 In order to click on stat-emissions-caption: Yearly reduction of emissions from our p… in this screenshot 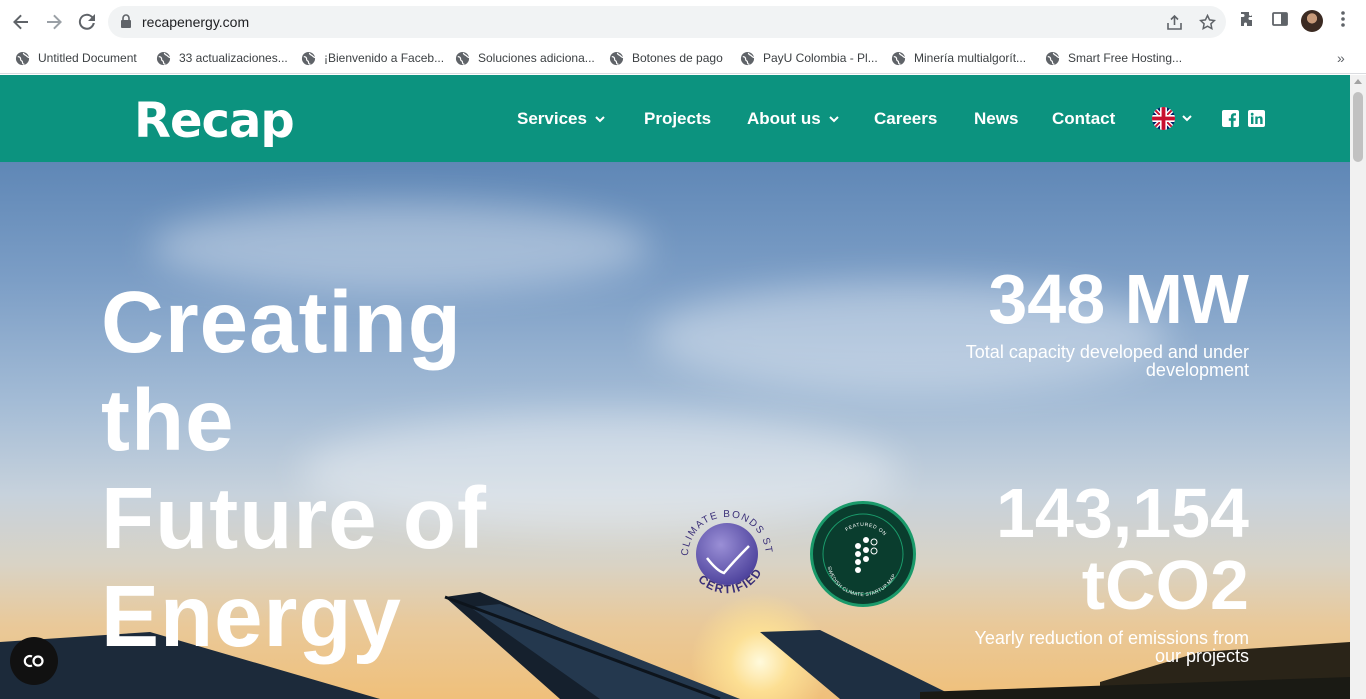, I will do `click(1111, 647)`.